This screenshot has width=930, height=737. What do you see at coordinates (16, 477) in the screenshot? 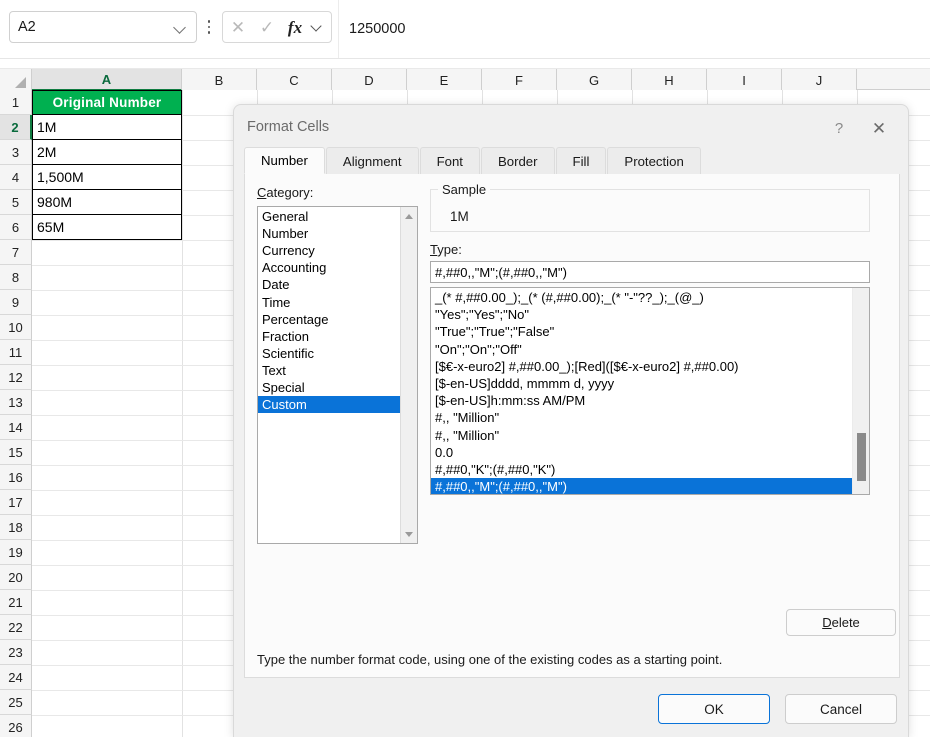
I see `row-header-16: 16` at bounding box center [16, 477].